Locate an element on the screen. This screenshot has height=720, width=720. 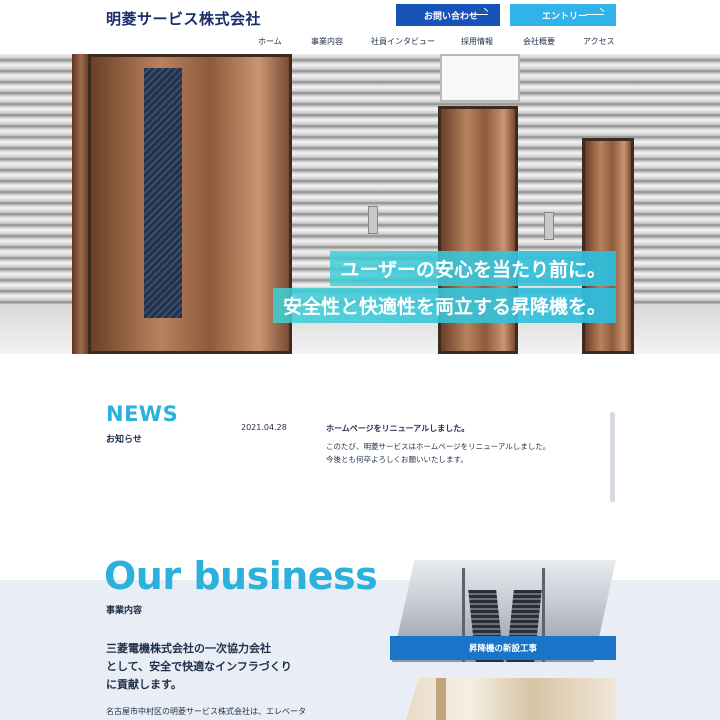
nav-item-company: 会社概要 is located at coordinates (539, 41).